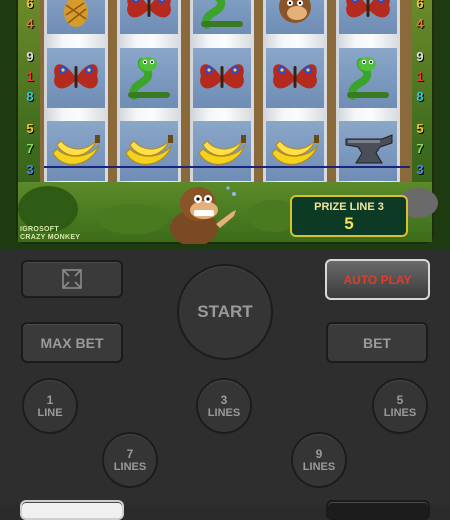 This screenshot has width=450, height=520. What do you see at coordinates (39, 229) in the screenshot?
I see `logo-line-1: IGROSOFT` at bounding box center [39, 229].